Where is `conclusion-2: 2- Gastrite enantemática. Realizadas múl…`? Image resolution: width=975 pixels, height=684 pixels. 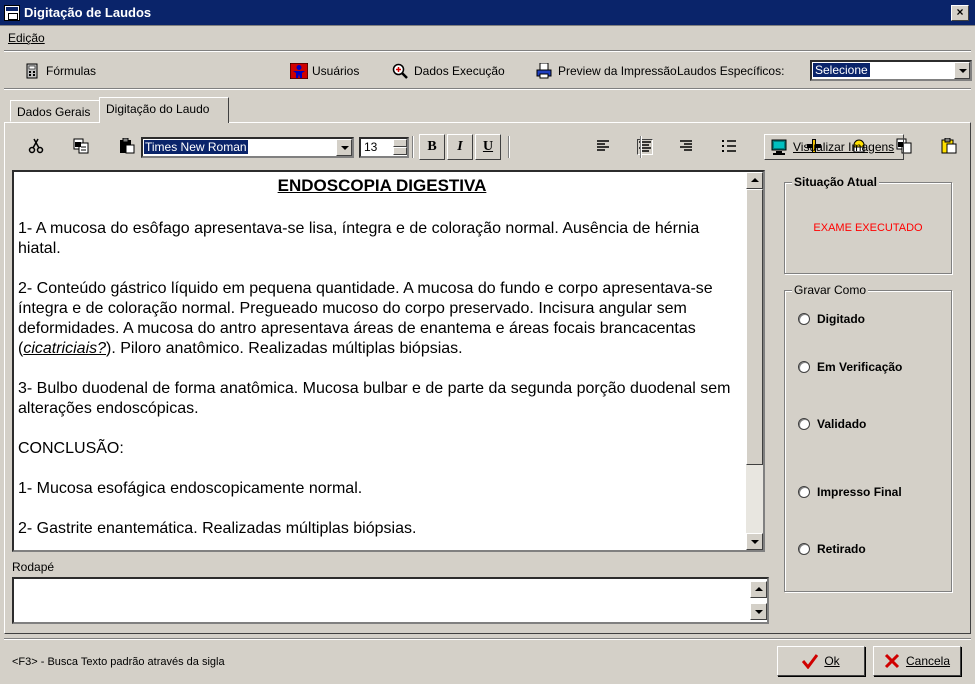 conclusion-2: 2- Gastrite enantemática. Realizadas múl… is located at coordinates (217, 528).